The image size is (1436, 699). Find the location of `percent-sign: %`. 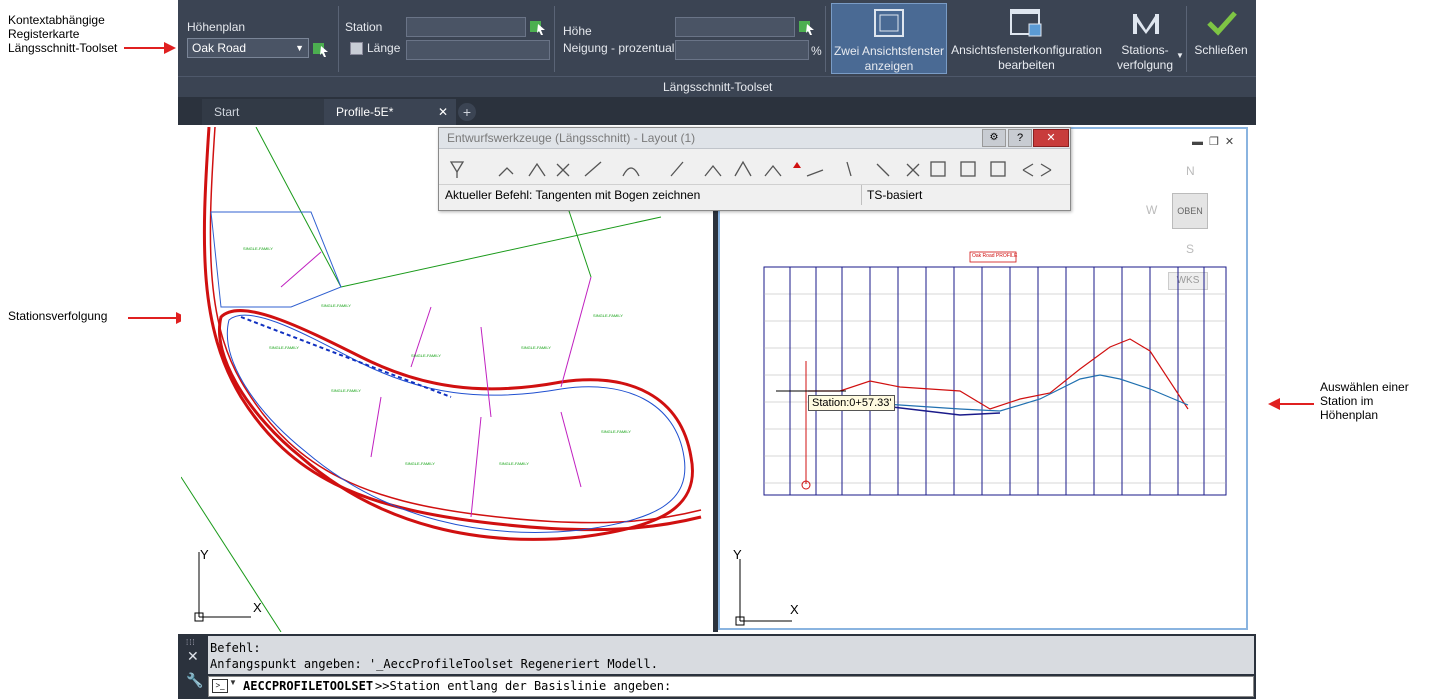

percent-sign: % is located at coordinates (816, 51).